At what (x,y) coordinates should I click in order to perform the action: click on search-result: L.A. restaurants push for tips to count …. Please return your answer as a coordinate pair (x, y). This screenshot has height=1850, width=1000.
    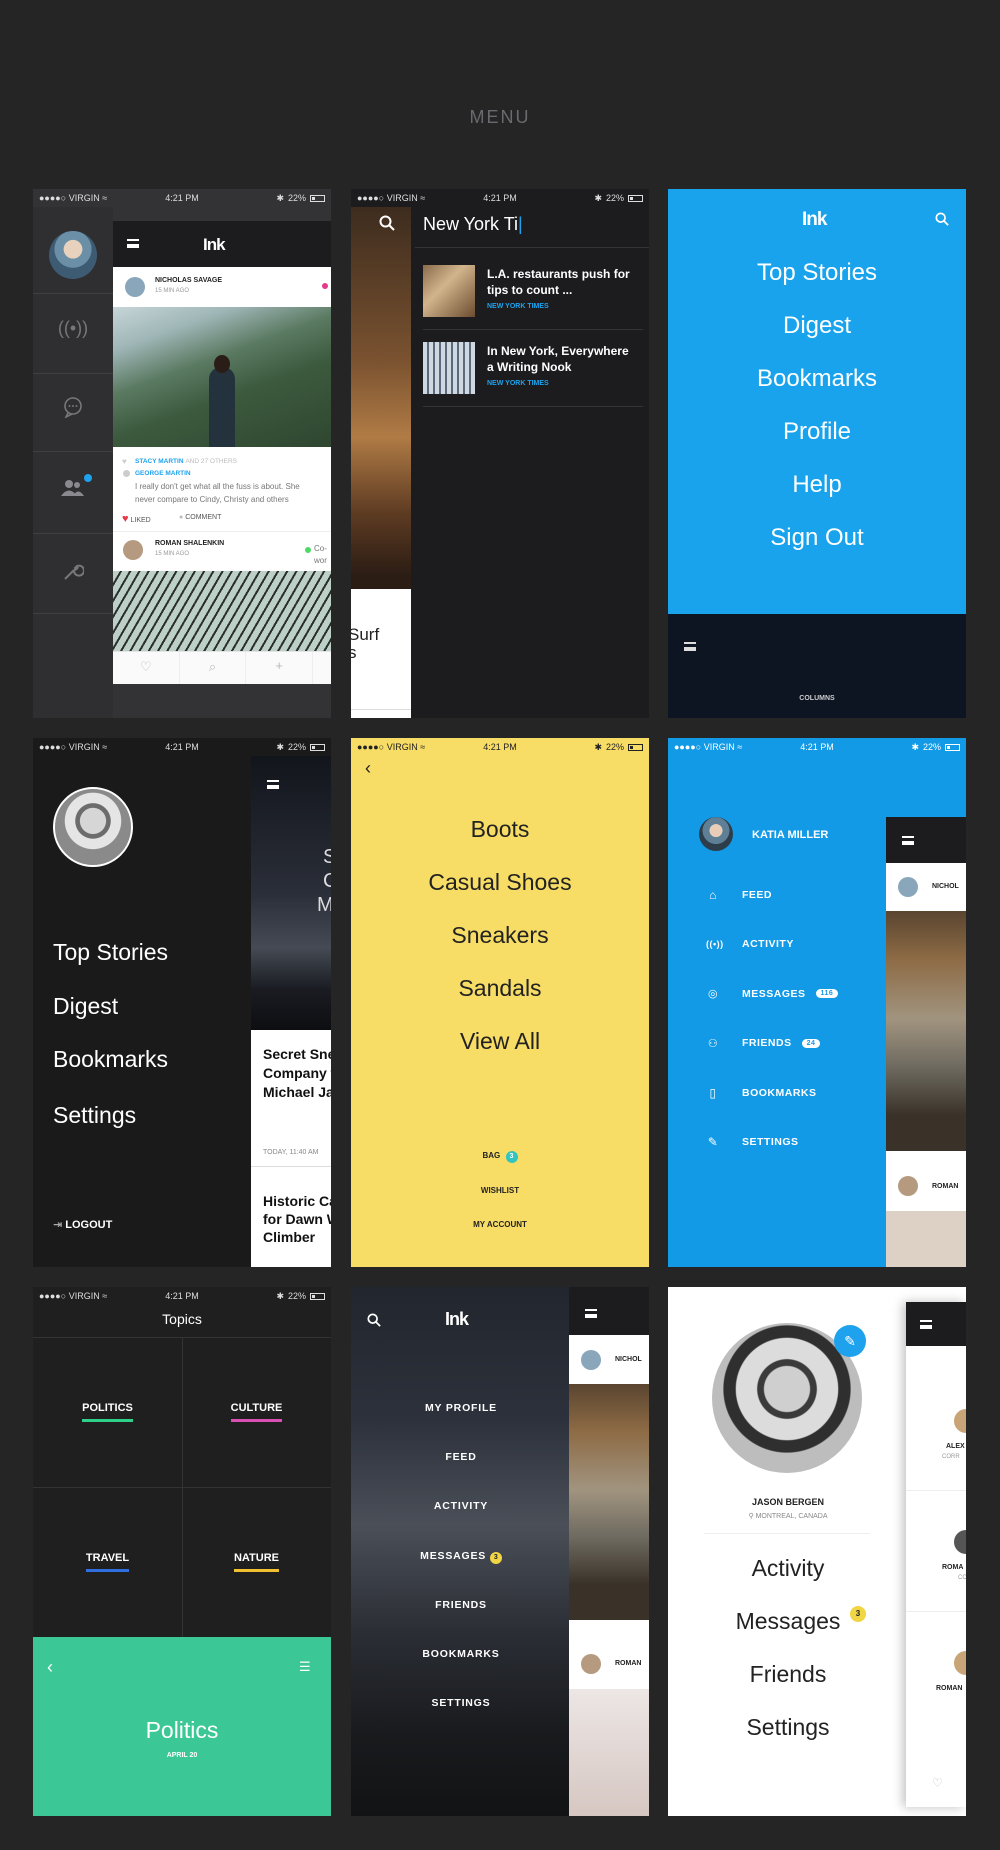
    Looking at the image, I should click on (533, 293).